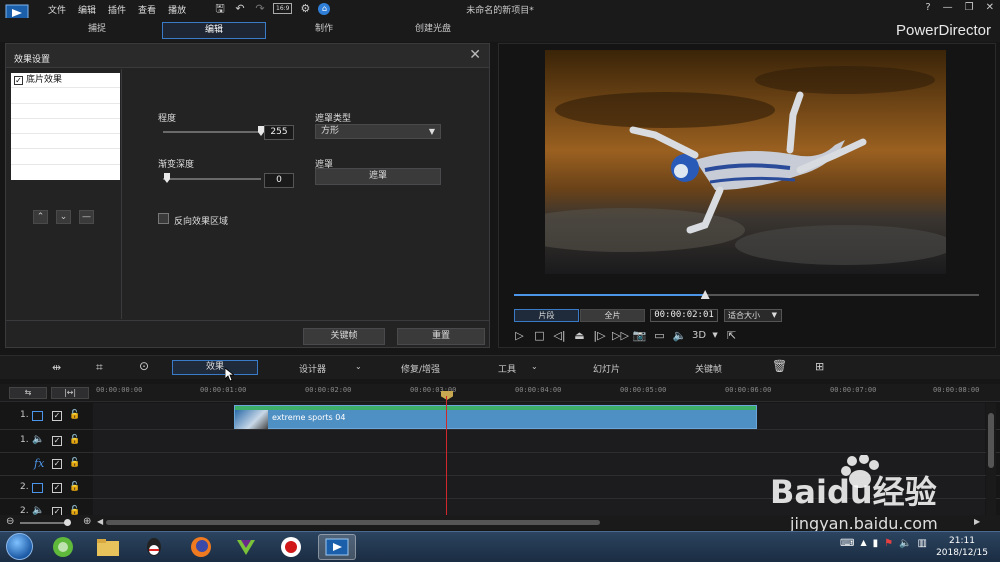  What do you see at coordinates (639, 335) in the screenshot?
I see `snapshot-icon: 📷` at bounding box center [639, 335].